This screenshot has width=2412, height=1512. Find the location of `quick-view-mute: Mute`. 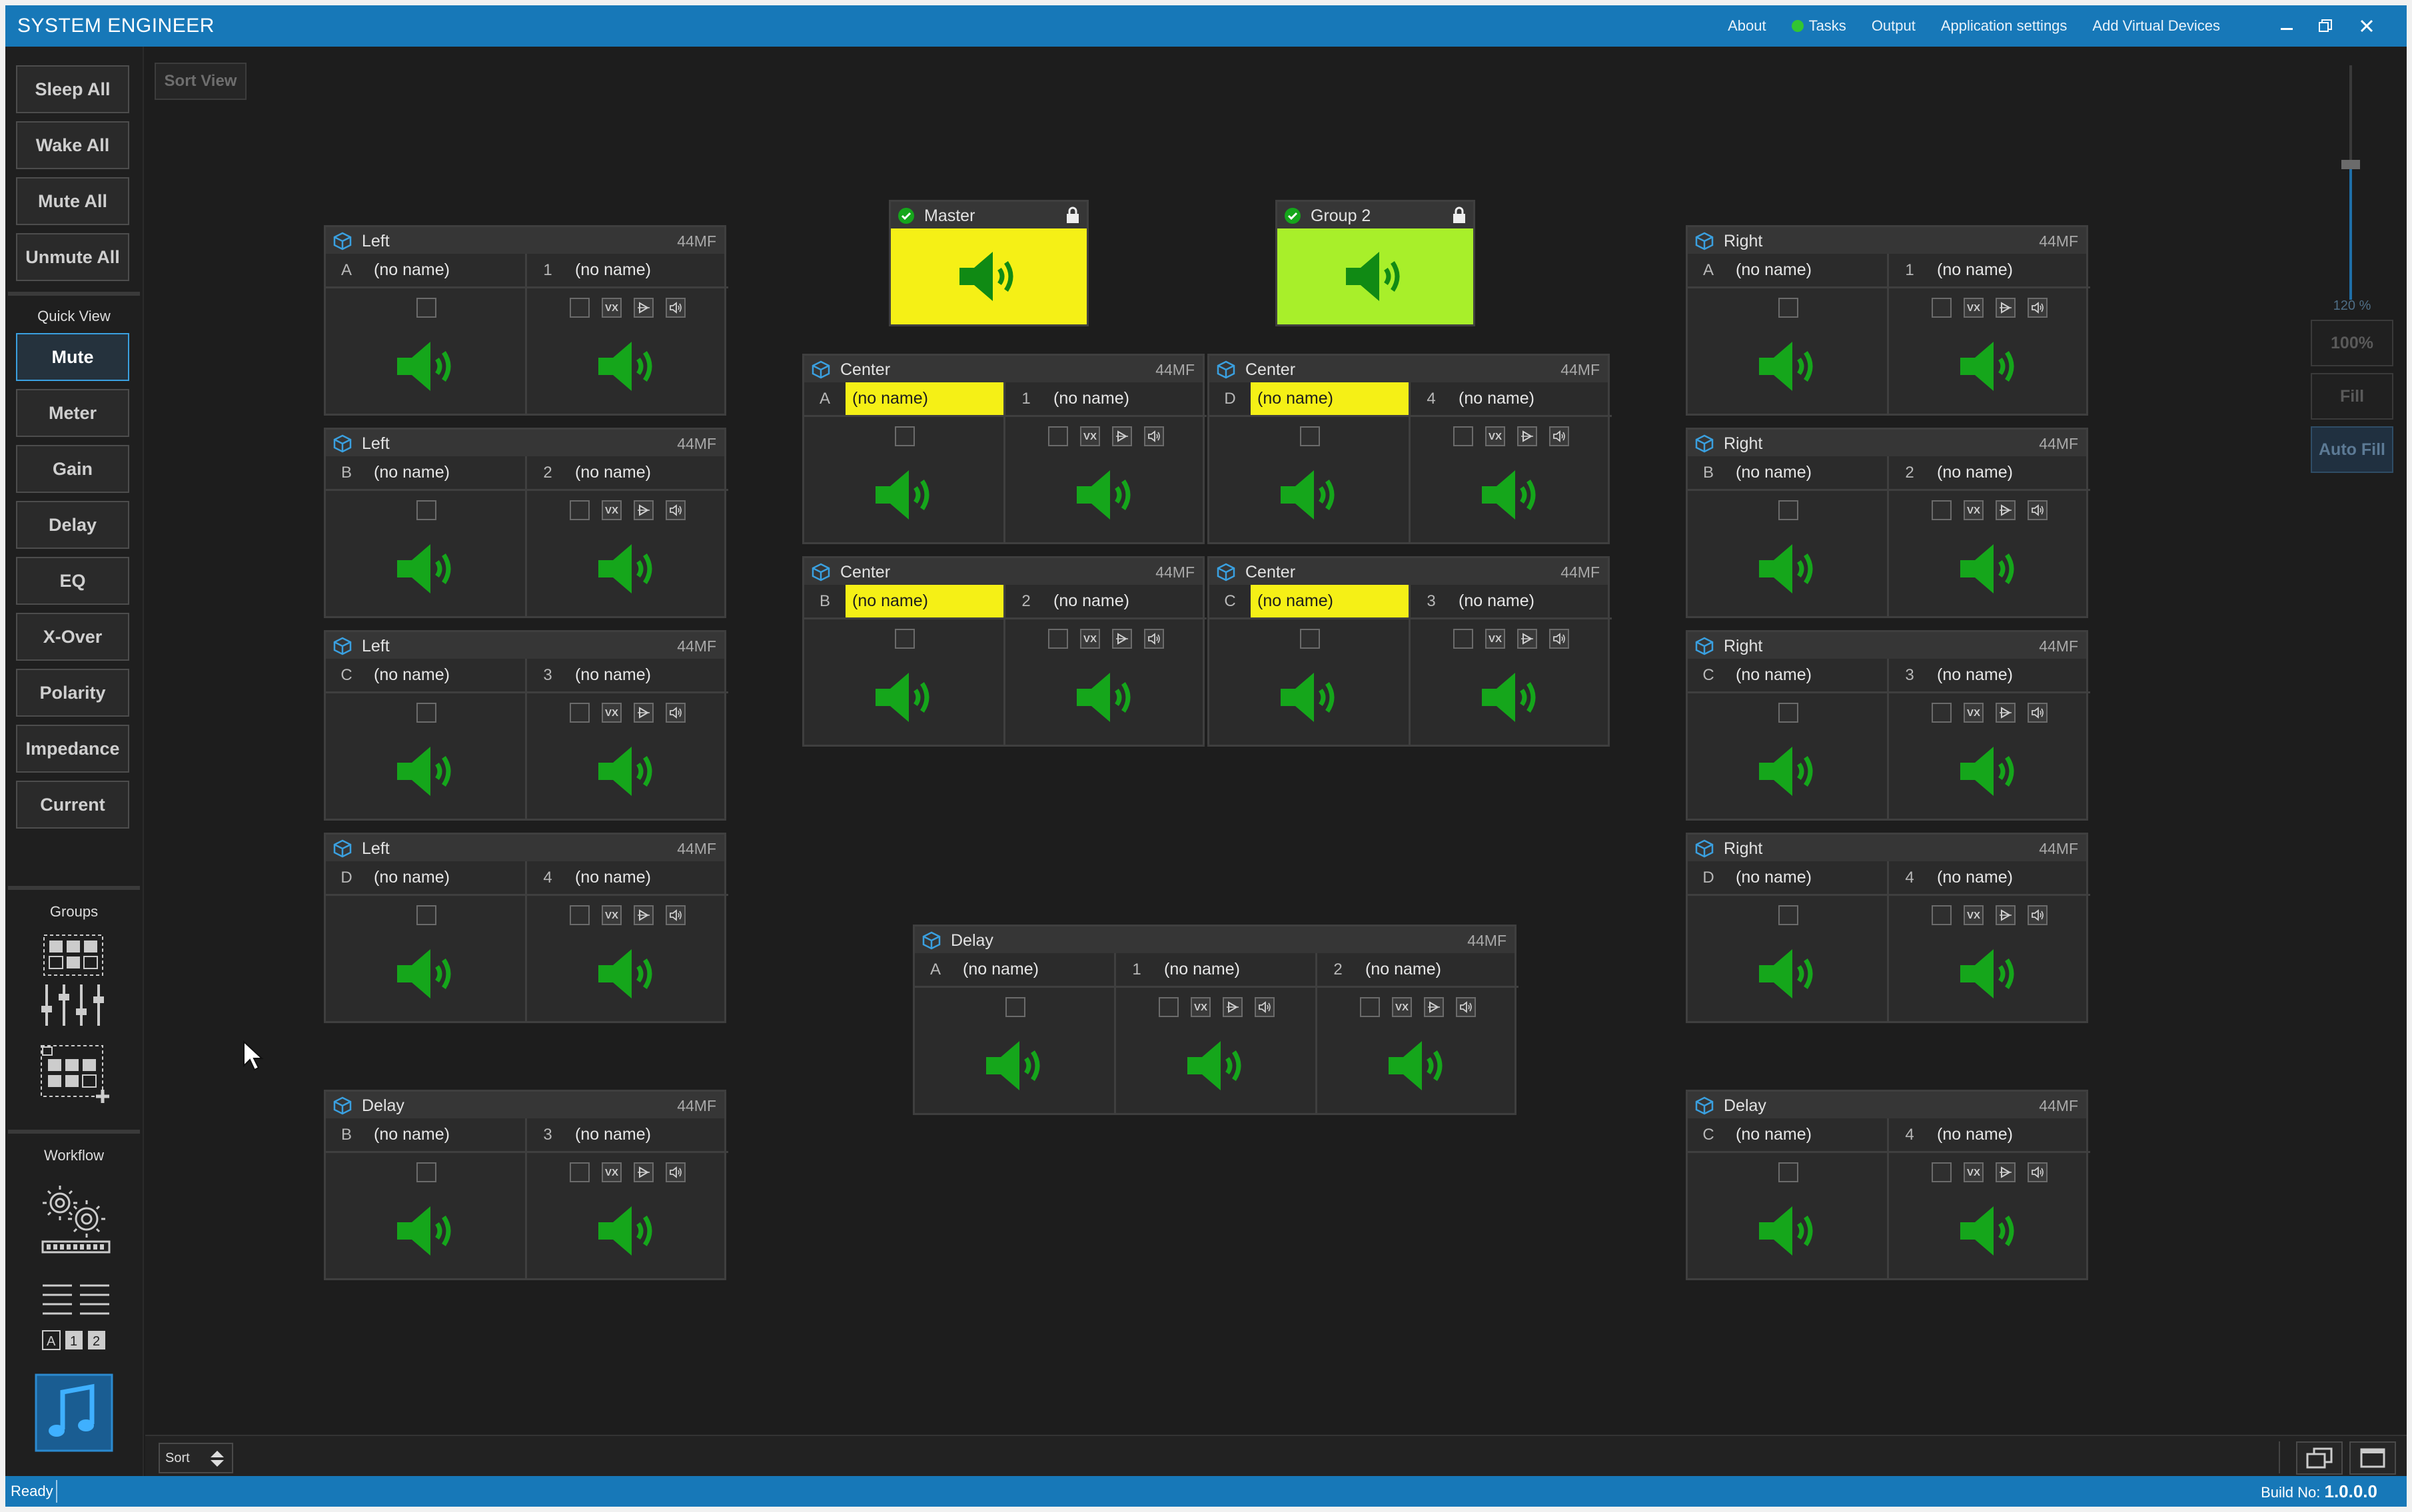

quick-view-mute: Mute is located at coordinates (72, 357).